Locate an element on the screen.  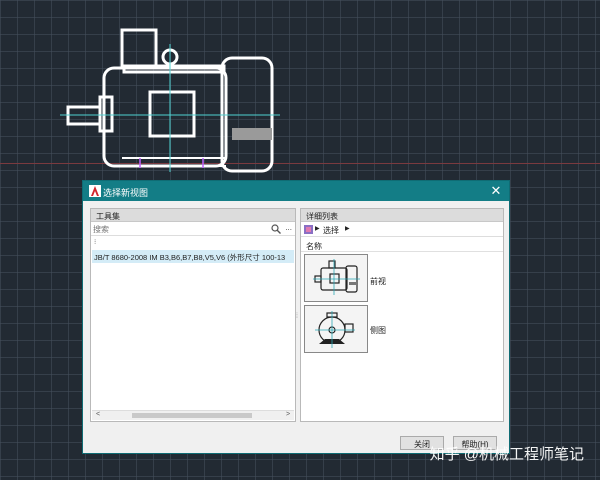
toolset-header: 工具集 is located at coordinates (193, 215).